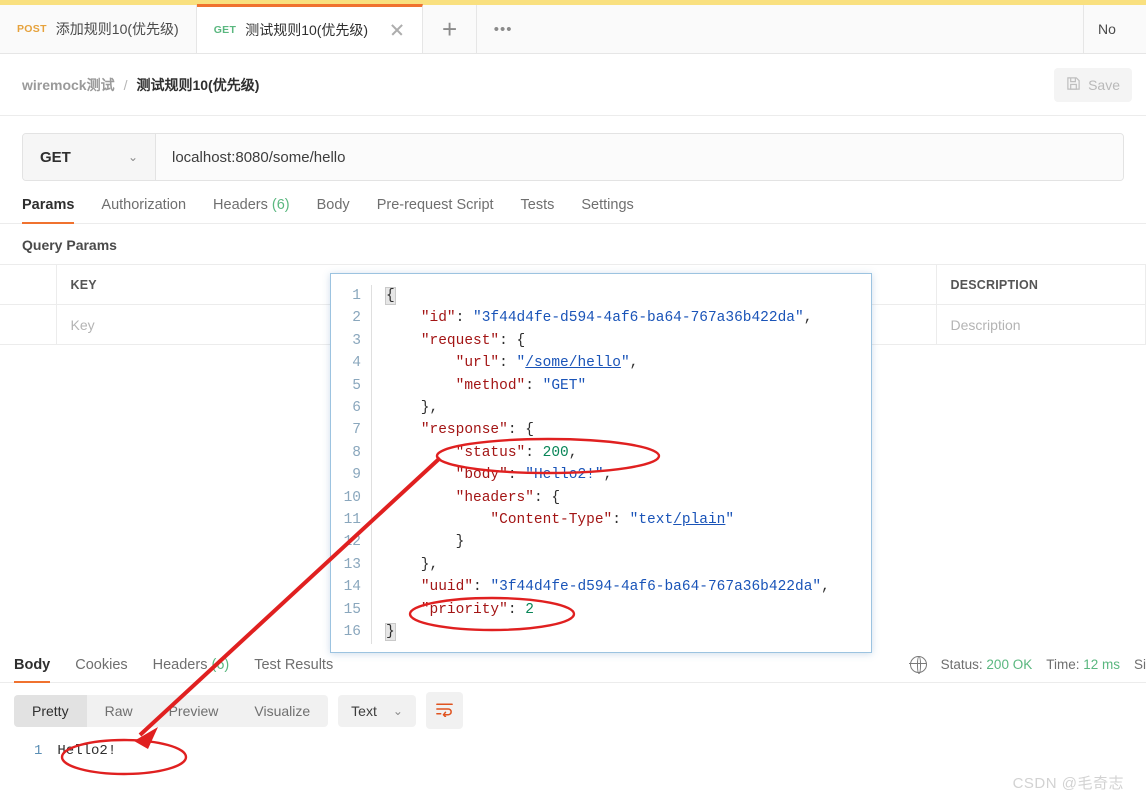  I want to click on json-token: 2, so click(529, 609).